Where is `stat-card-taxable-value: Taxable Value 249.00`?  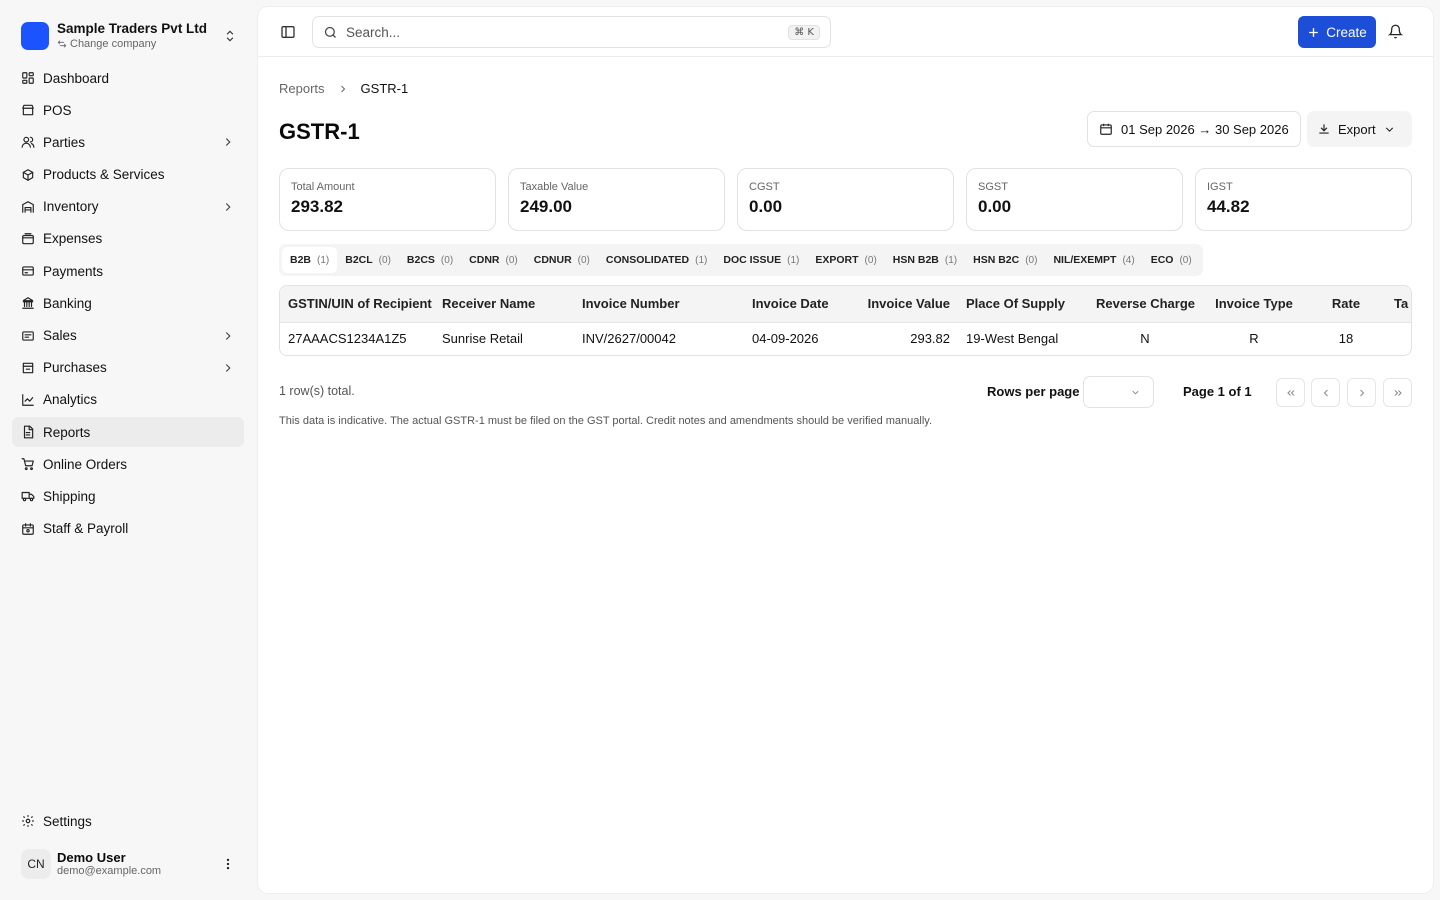 stat-card-taxable-value: Taxable Value 249.00 is located at coordinates (616, 199).